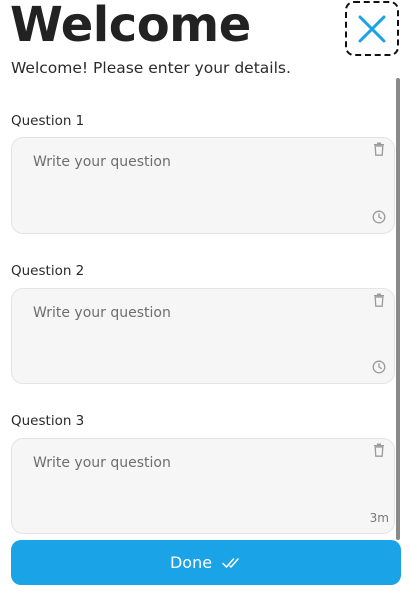 The width and height of the screenshot is (410, 591). I want to click on done-button: Done, so click(206, 562).